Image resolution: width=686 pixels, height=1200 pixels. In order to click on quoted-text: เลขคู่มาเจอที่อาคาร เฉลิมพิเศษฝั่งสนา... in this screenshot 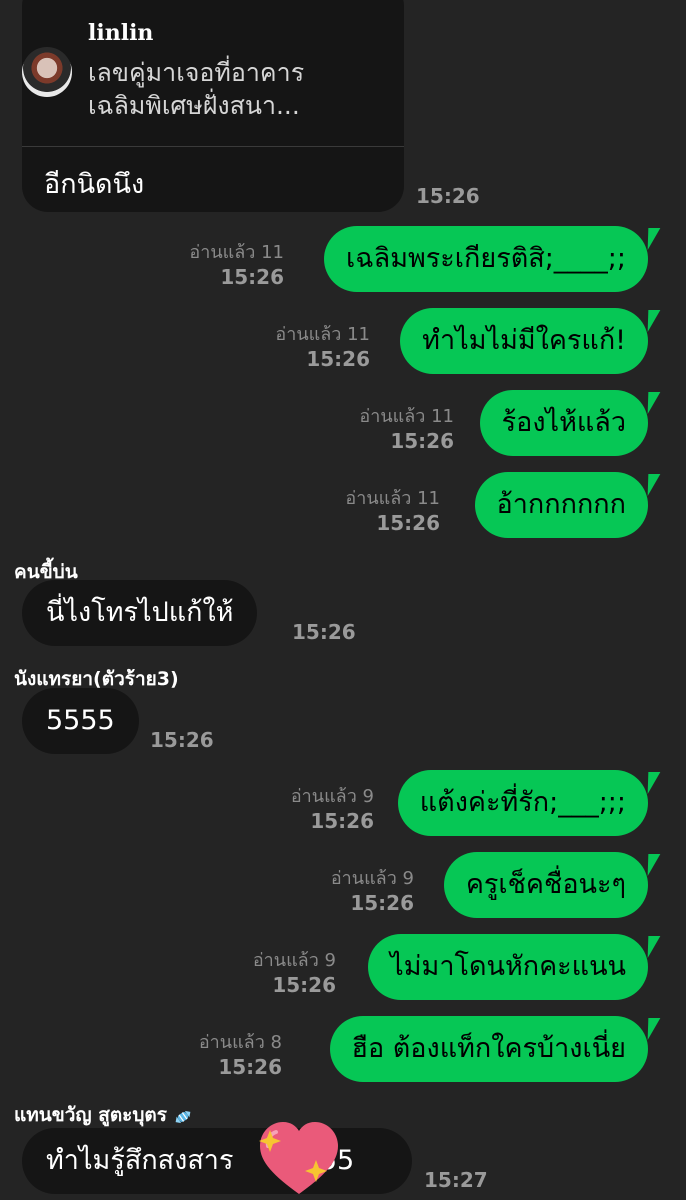, I will do `click(233, 89)`.